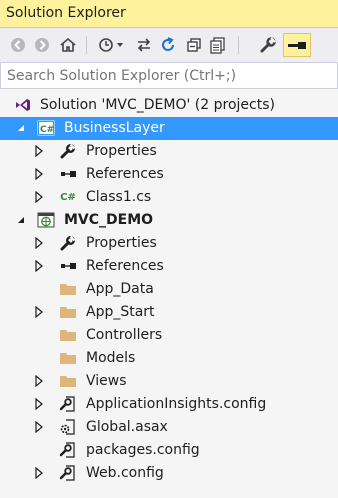 Image resolution: width=338 pixels, height=498 pixels. I want to click on project-label: BusinessLayer, so click(114, 128).